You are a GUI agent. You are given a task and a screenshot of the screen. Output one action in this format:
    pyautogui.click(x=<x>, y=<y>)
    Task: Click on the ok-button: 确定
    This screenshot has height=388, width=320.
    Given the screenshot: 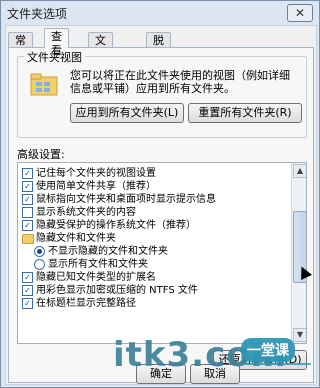 What is the action you would take?
    pyautogui.click(x=161, y=374)
    